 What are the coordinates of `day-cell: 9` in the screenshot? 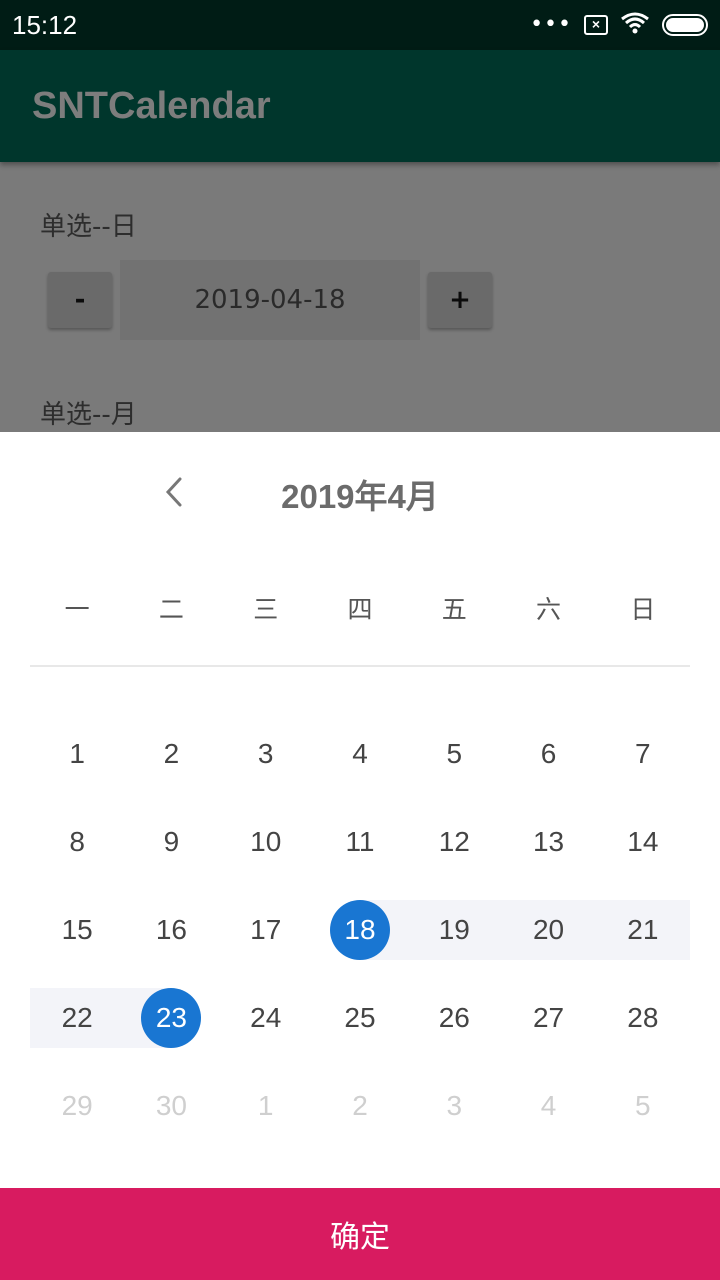 It's located at (171, 842).